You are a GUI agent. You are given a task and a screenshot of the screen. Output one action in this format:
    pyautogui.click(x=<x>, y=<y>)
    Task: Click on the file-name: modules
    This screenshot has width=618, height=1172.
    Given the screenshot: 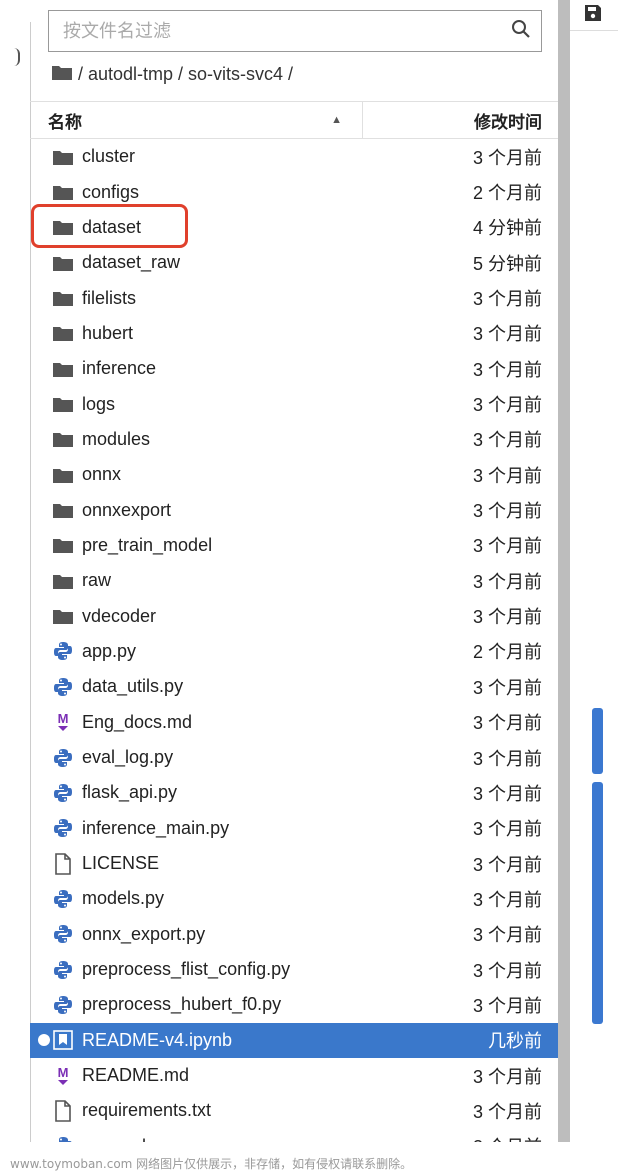 What is the action you would take?
    pyautogui.click(x=116, y=438)
    